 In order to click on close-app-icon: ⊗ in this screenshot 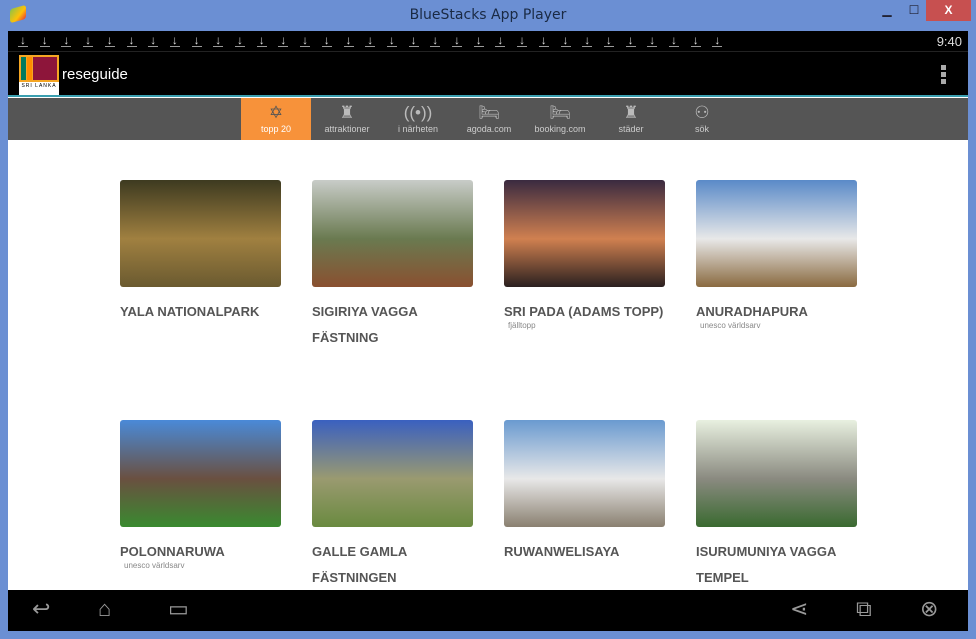, I will do `click(929, 609)`.